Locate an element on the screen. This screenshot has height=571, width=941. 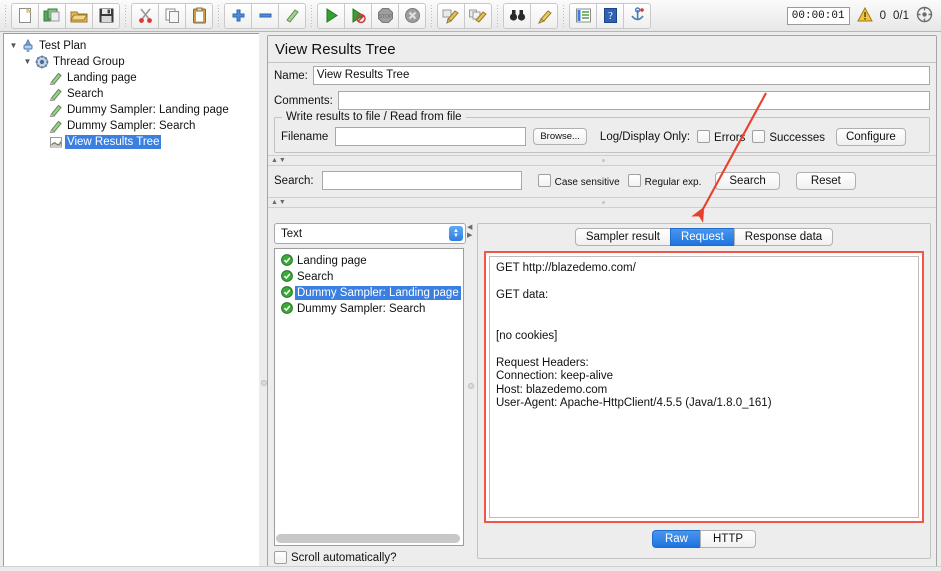
help-book-icon: ? is located at coordinates (609, 15).